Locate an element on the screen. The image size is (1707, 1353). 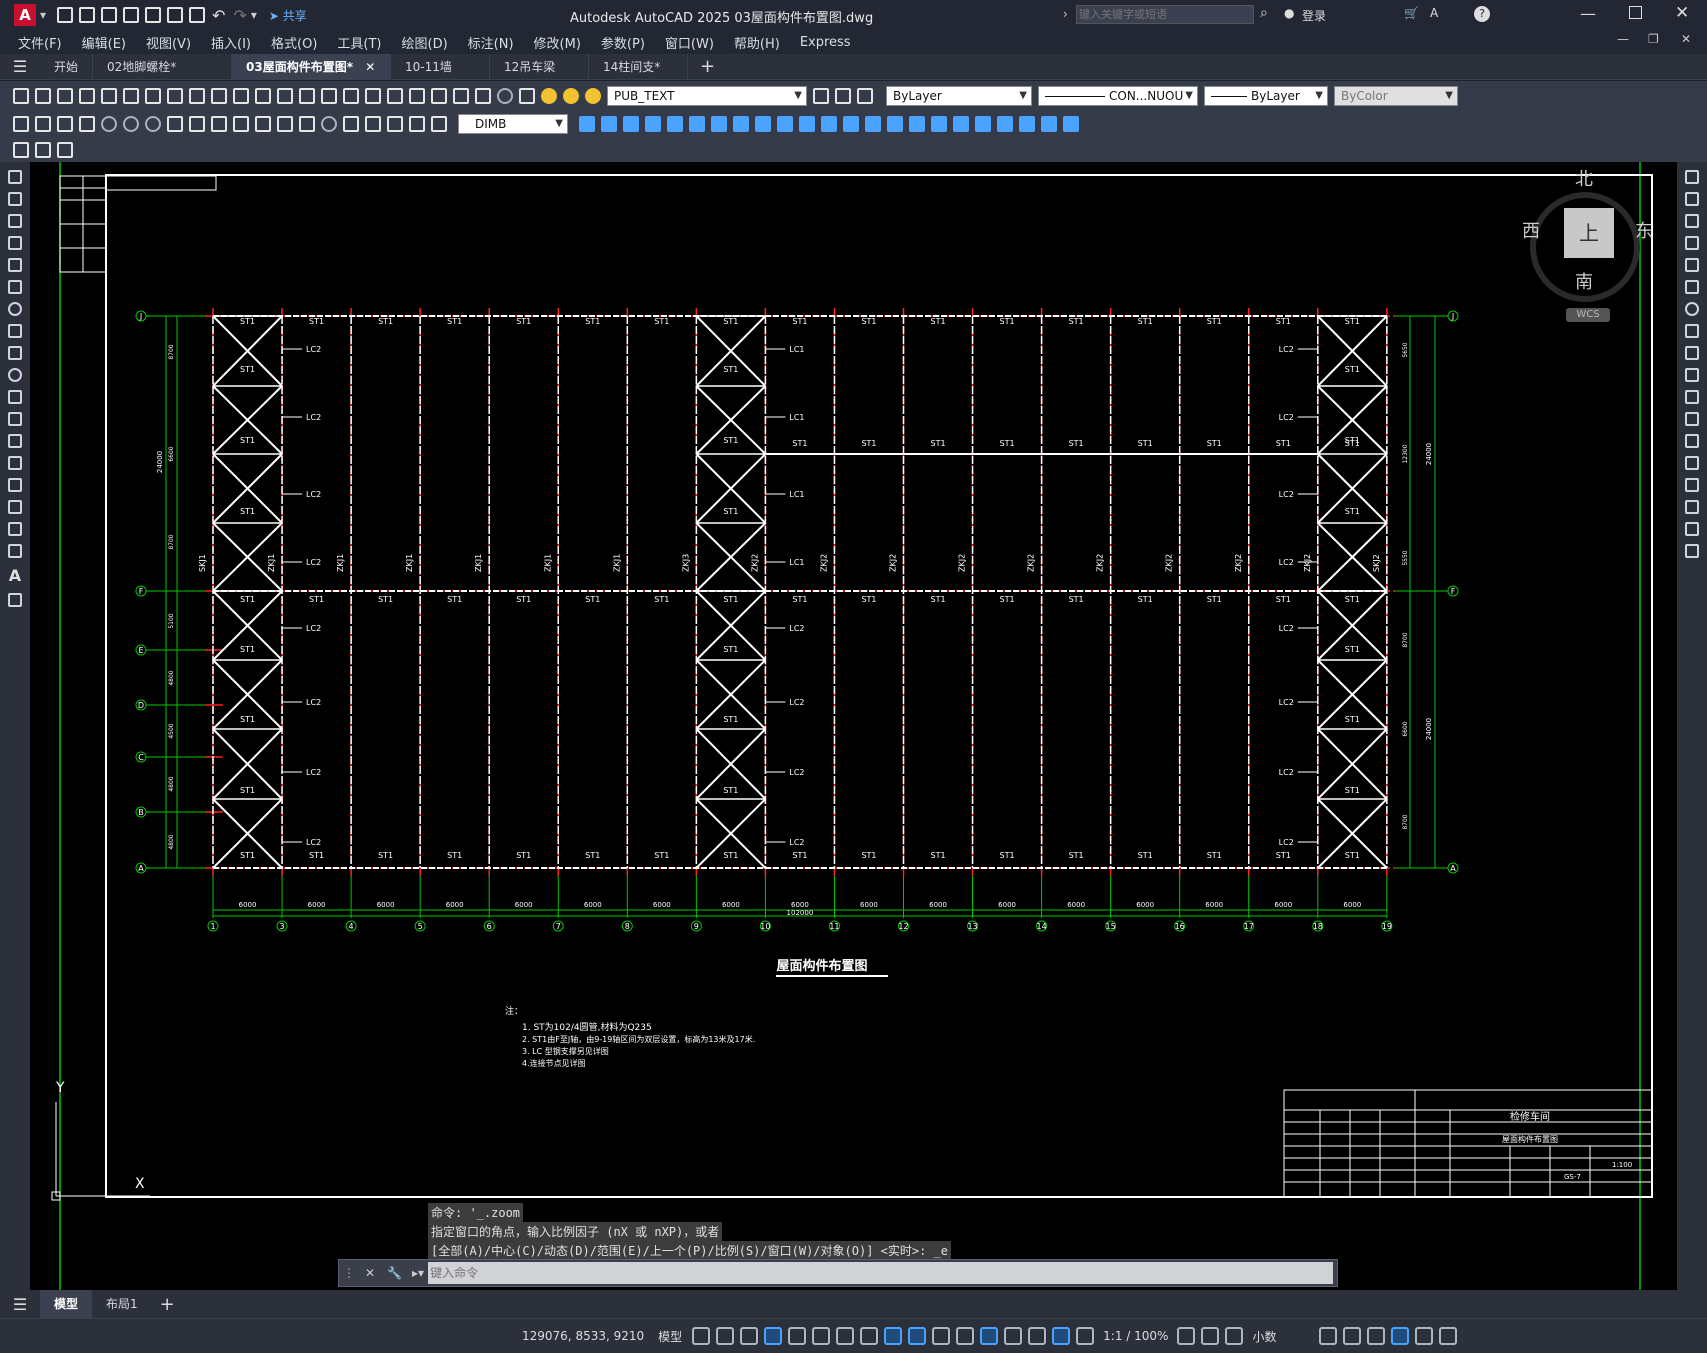
undo-icon: ↶ is located at coordinates (218, 15).